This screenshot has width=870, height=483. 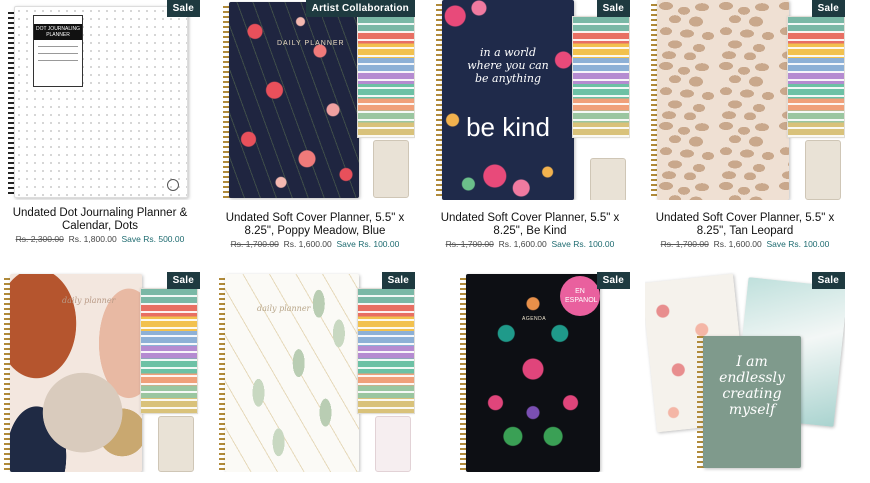 I want to click on product-image: DOT JOURNALING PLANNER, so click(x=100, y=100).